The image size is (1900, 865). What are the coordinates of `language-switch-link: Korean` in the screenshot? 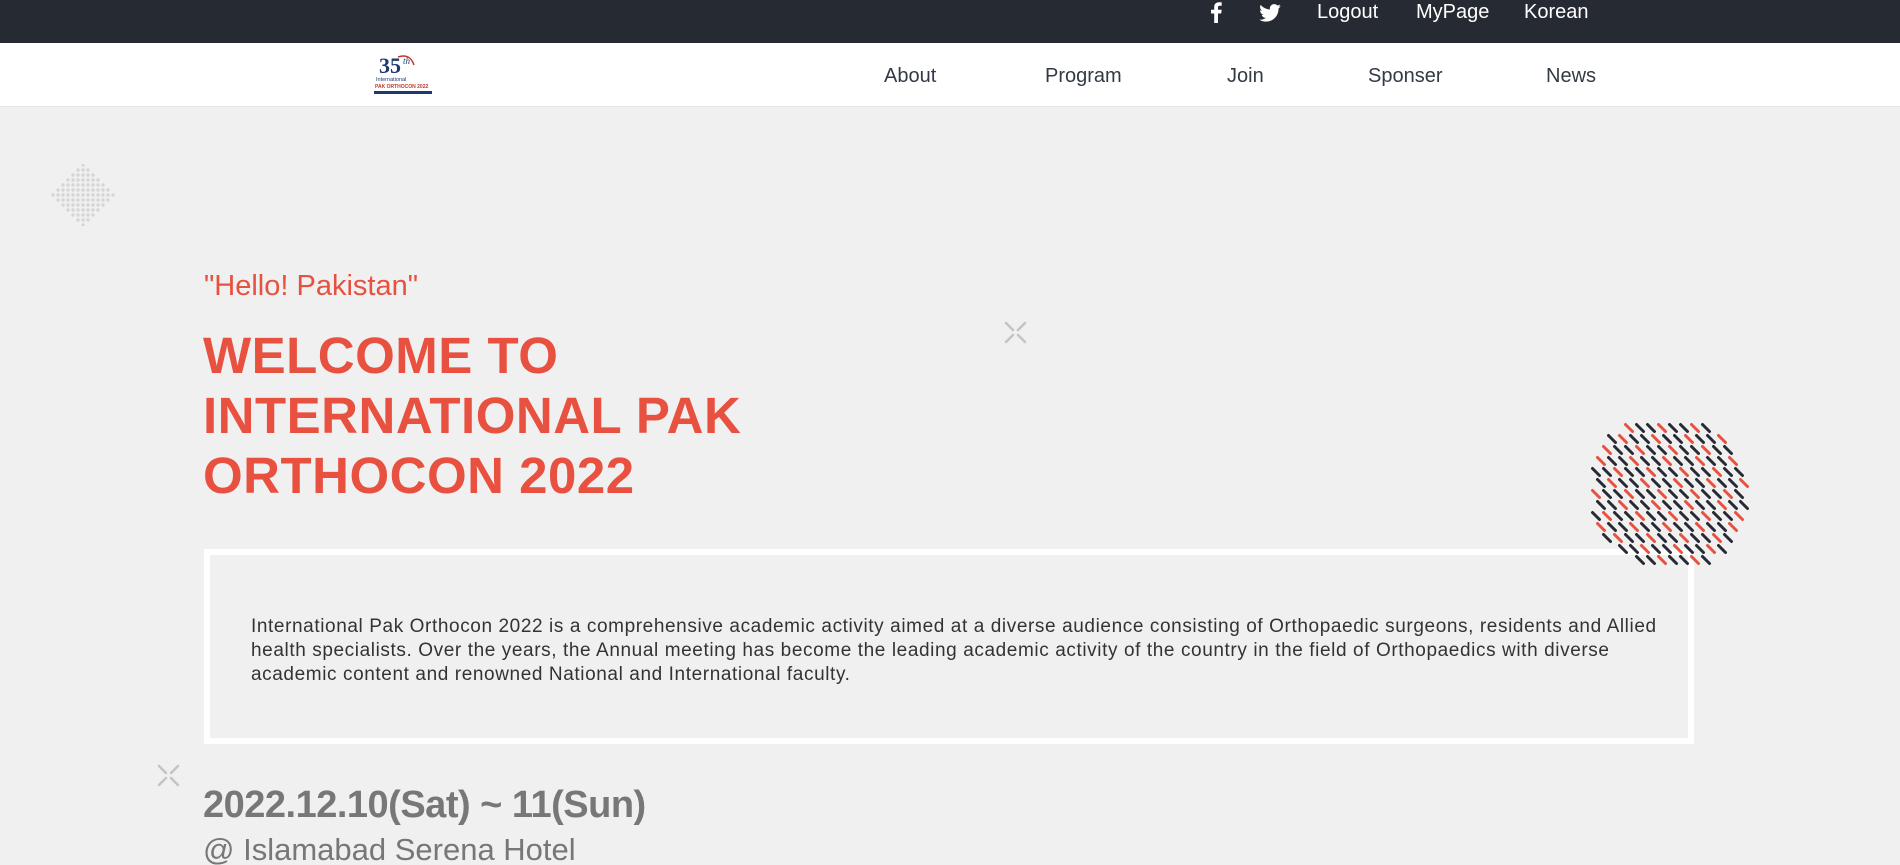 It's located at (1556, 12).